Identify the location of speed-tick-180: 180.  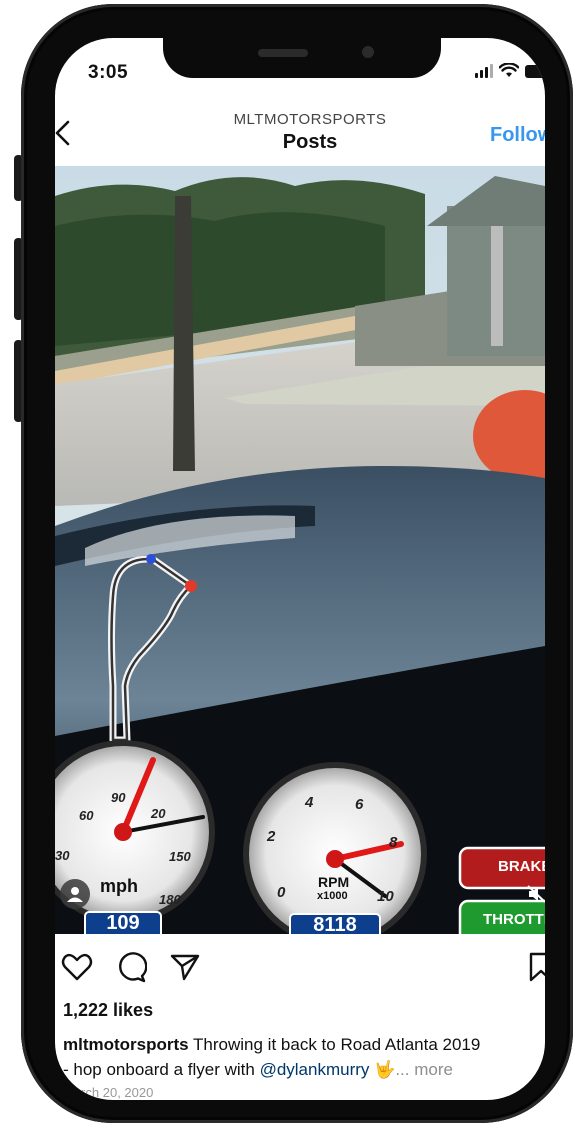
(170, 899).